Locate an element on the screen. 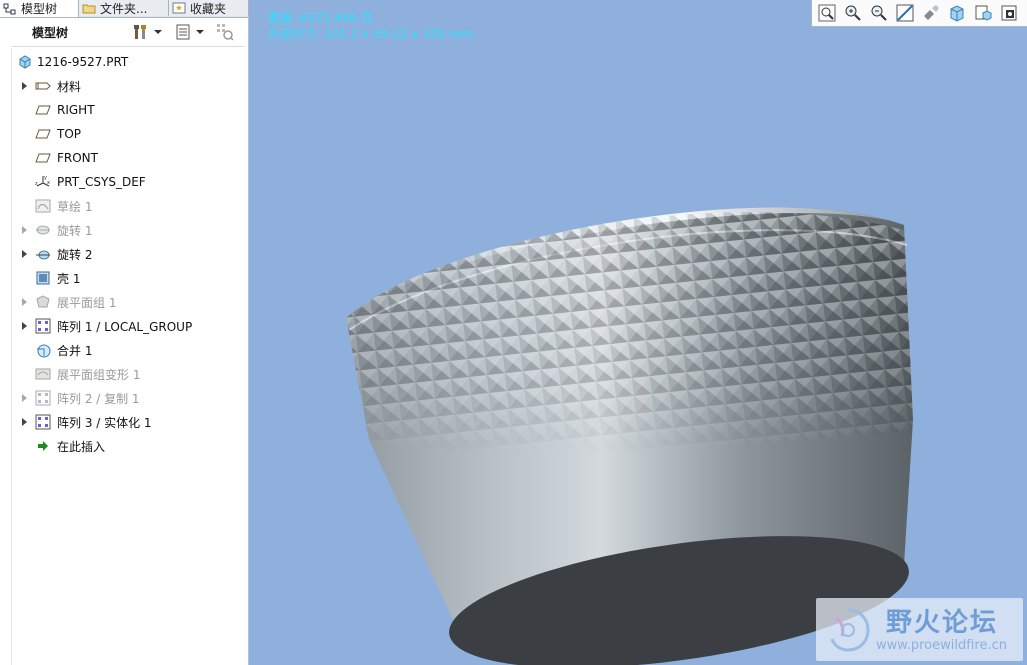 The width and height of the screenshot is (1027, 665). tree-item-material: 材料 is located at coordinates (129, 86).